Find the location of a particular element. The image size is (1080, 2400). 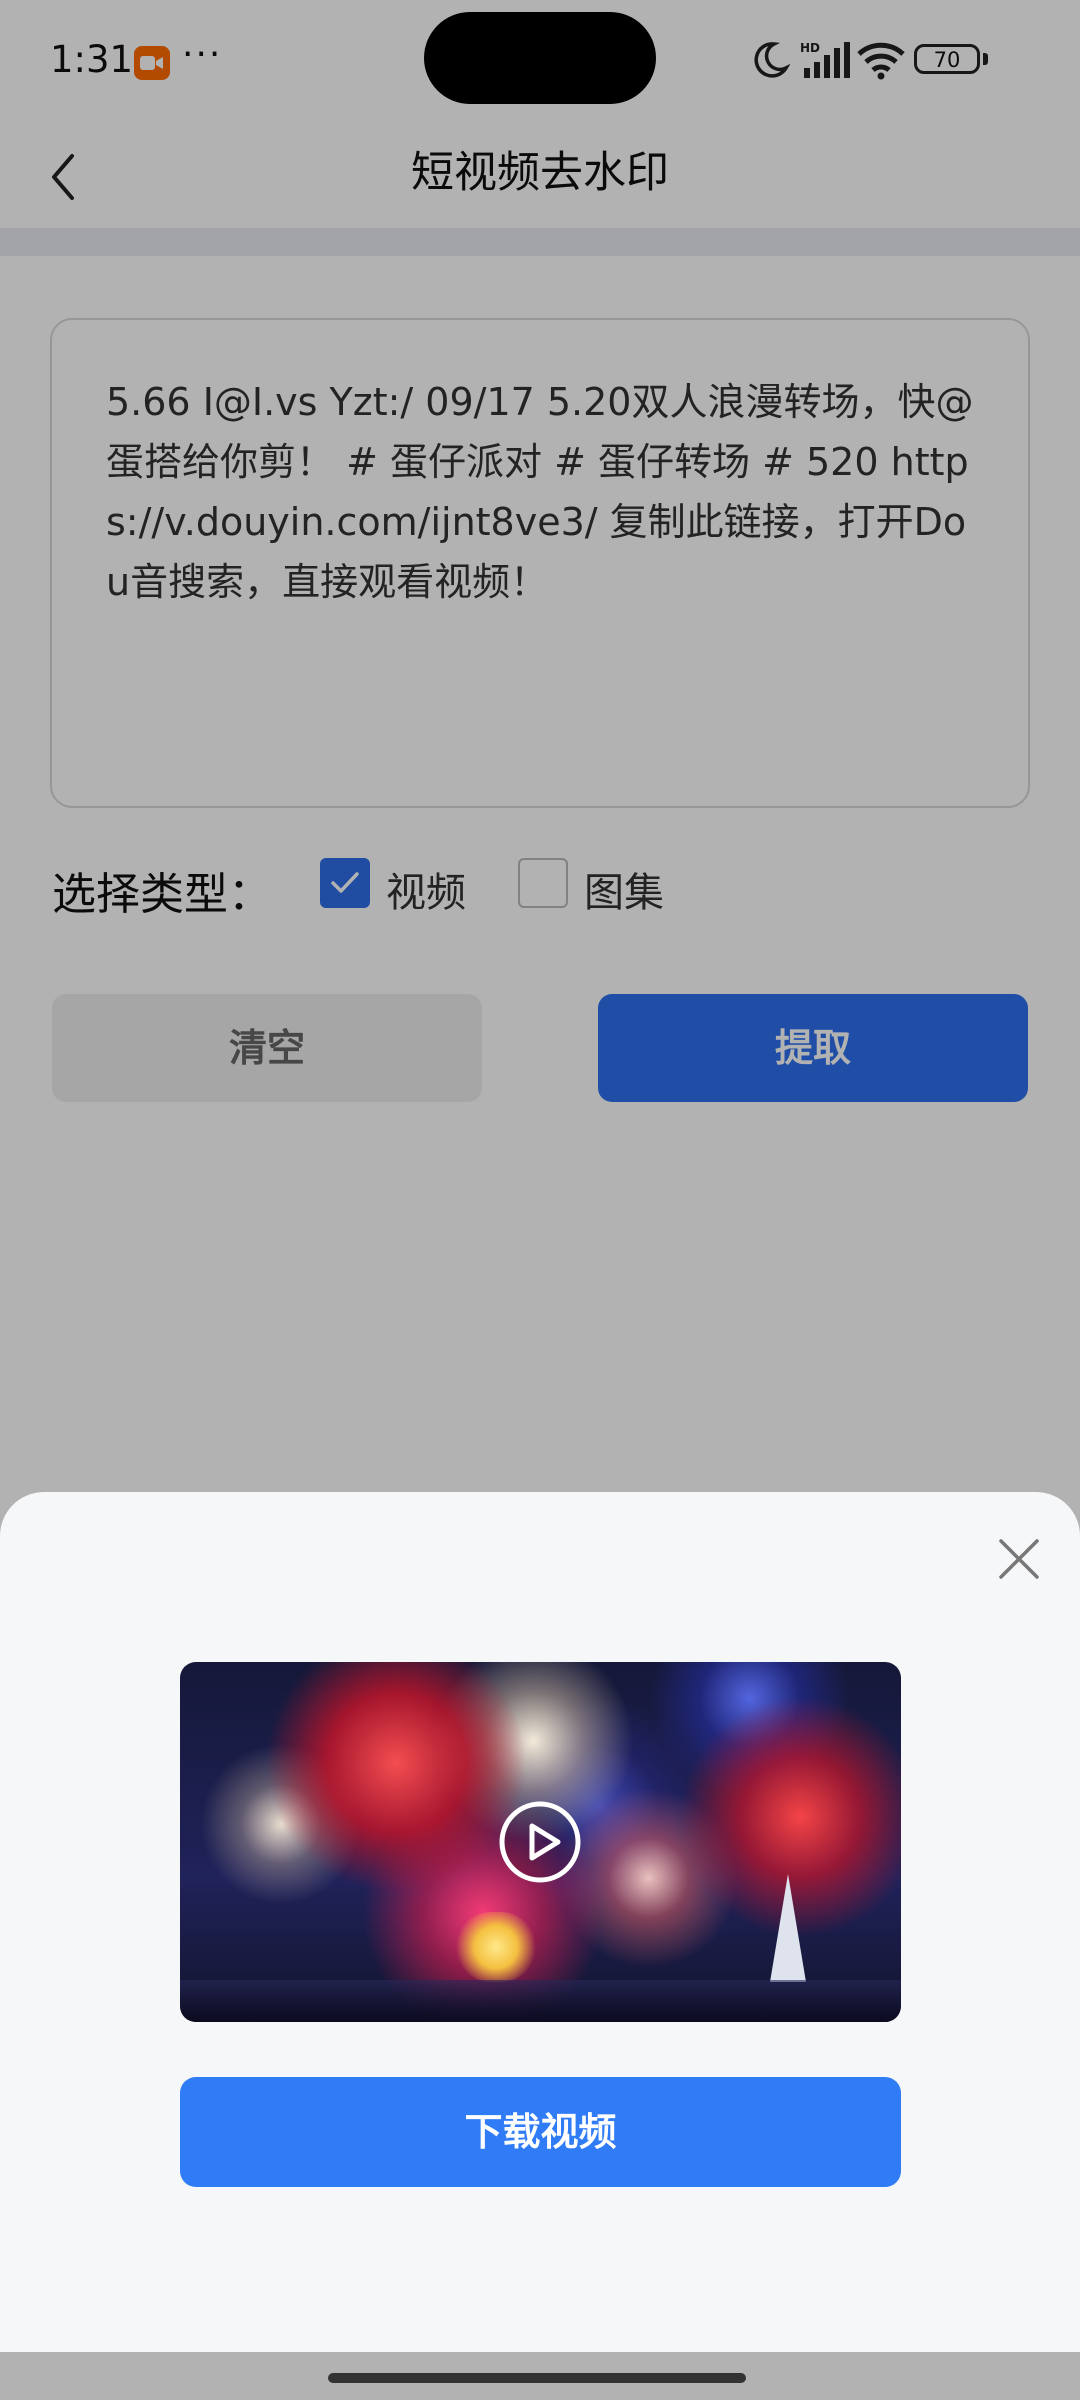

thumbnail-water is located at coordinates (540, 2001).